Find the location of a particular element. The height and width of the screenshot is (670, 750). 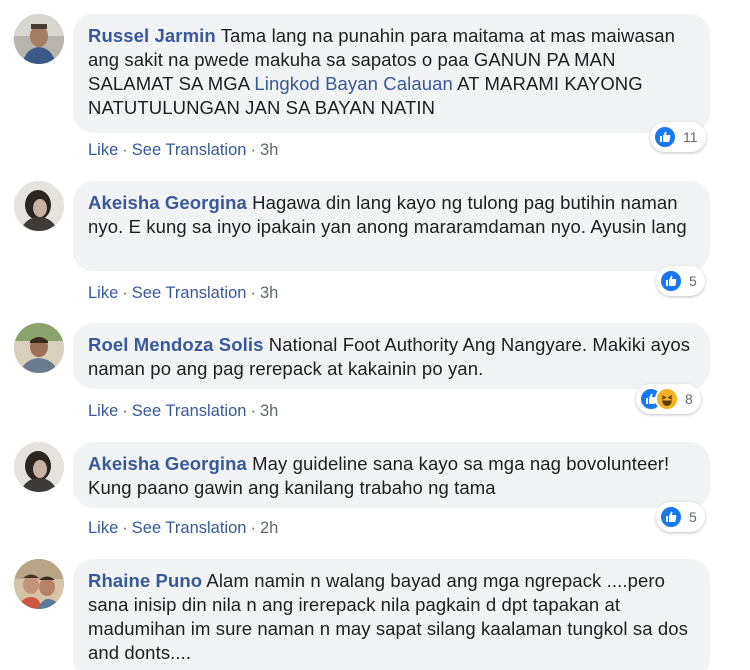

reaction-summary: 11 is located at coordinates (678, 137).